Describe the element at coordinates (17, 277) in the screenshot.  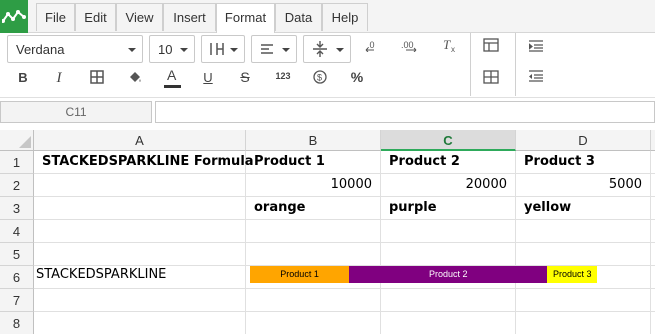
I see `row-header-6: 6` at that location.